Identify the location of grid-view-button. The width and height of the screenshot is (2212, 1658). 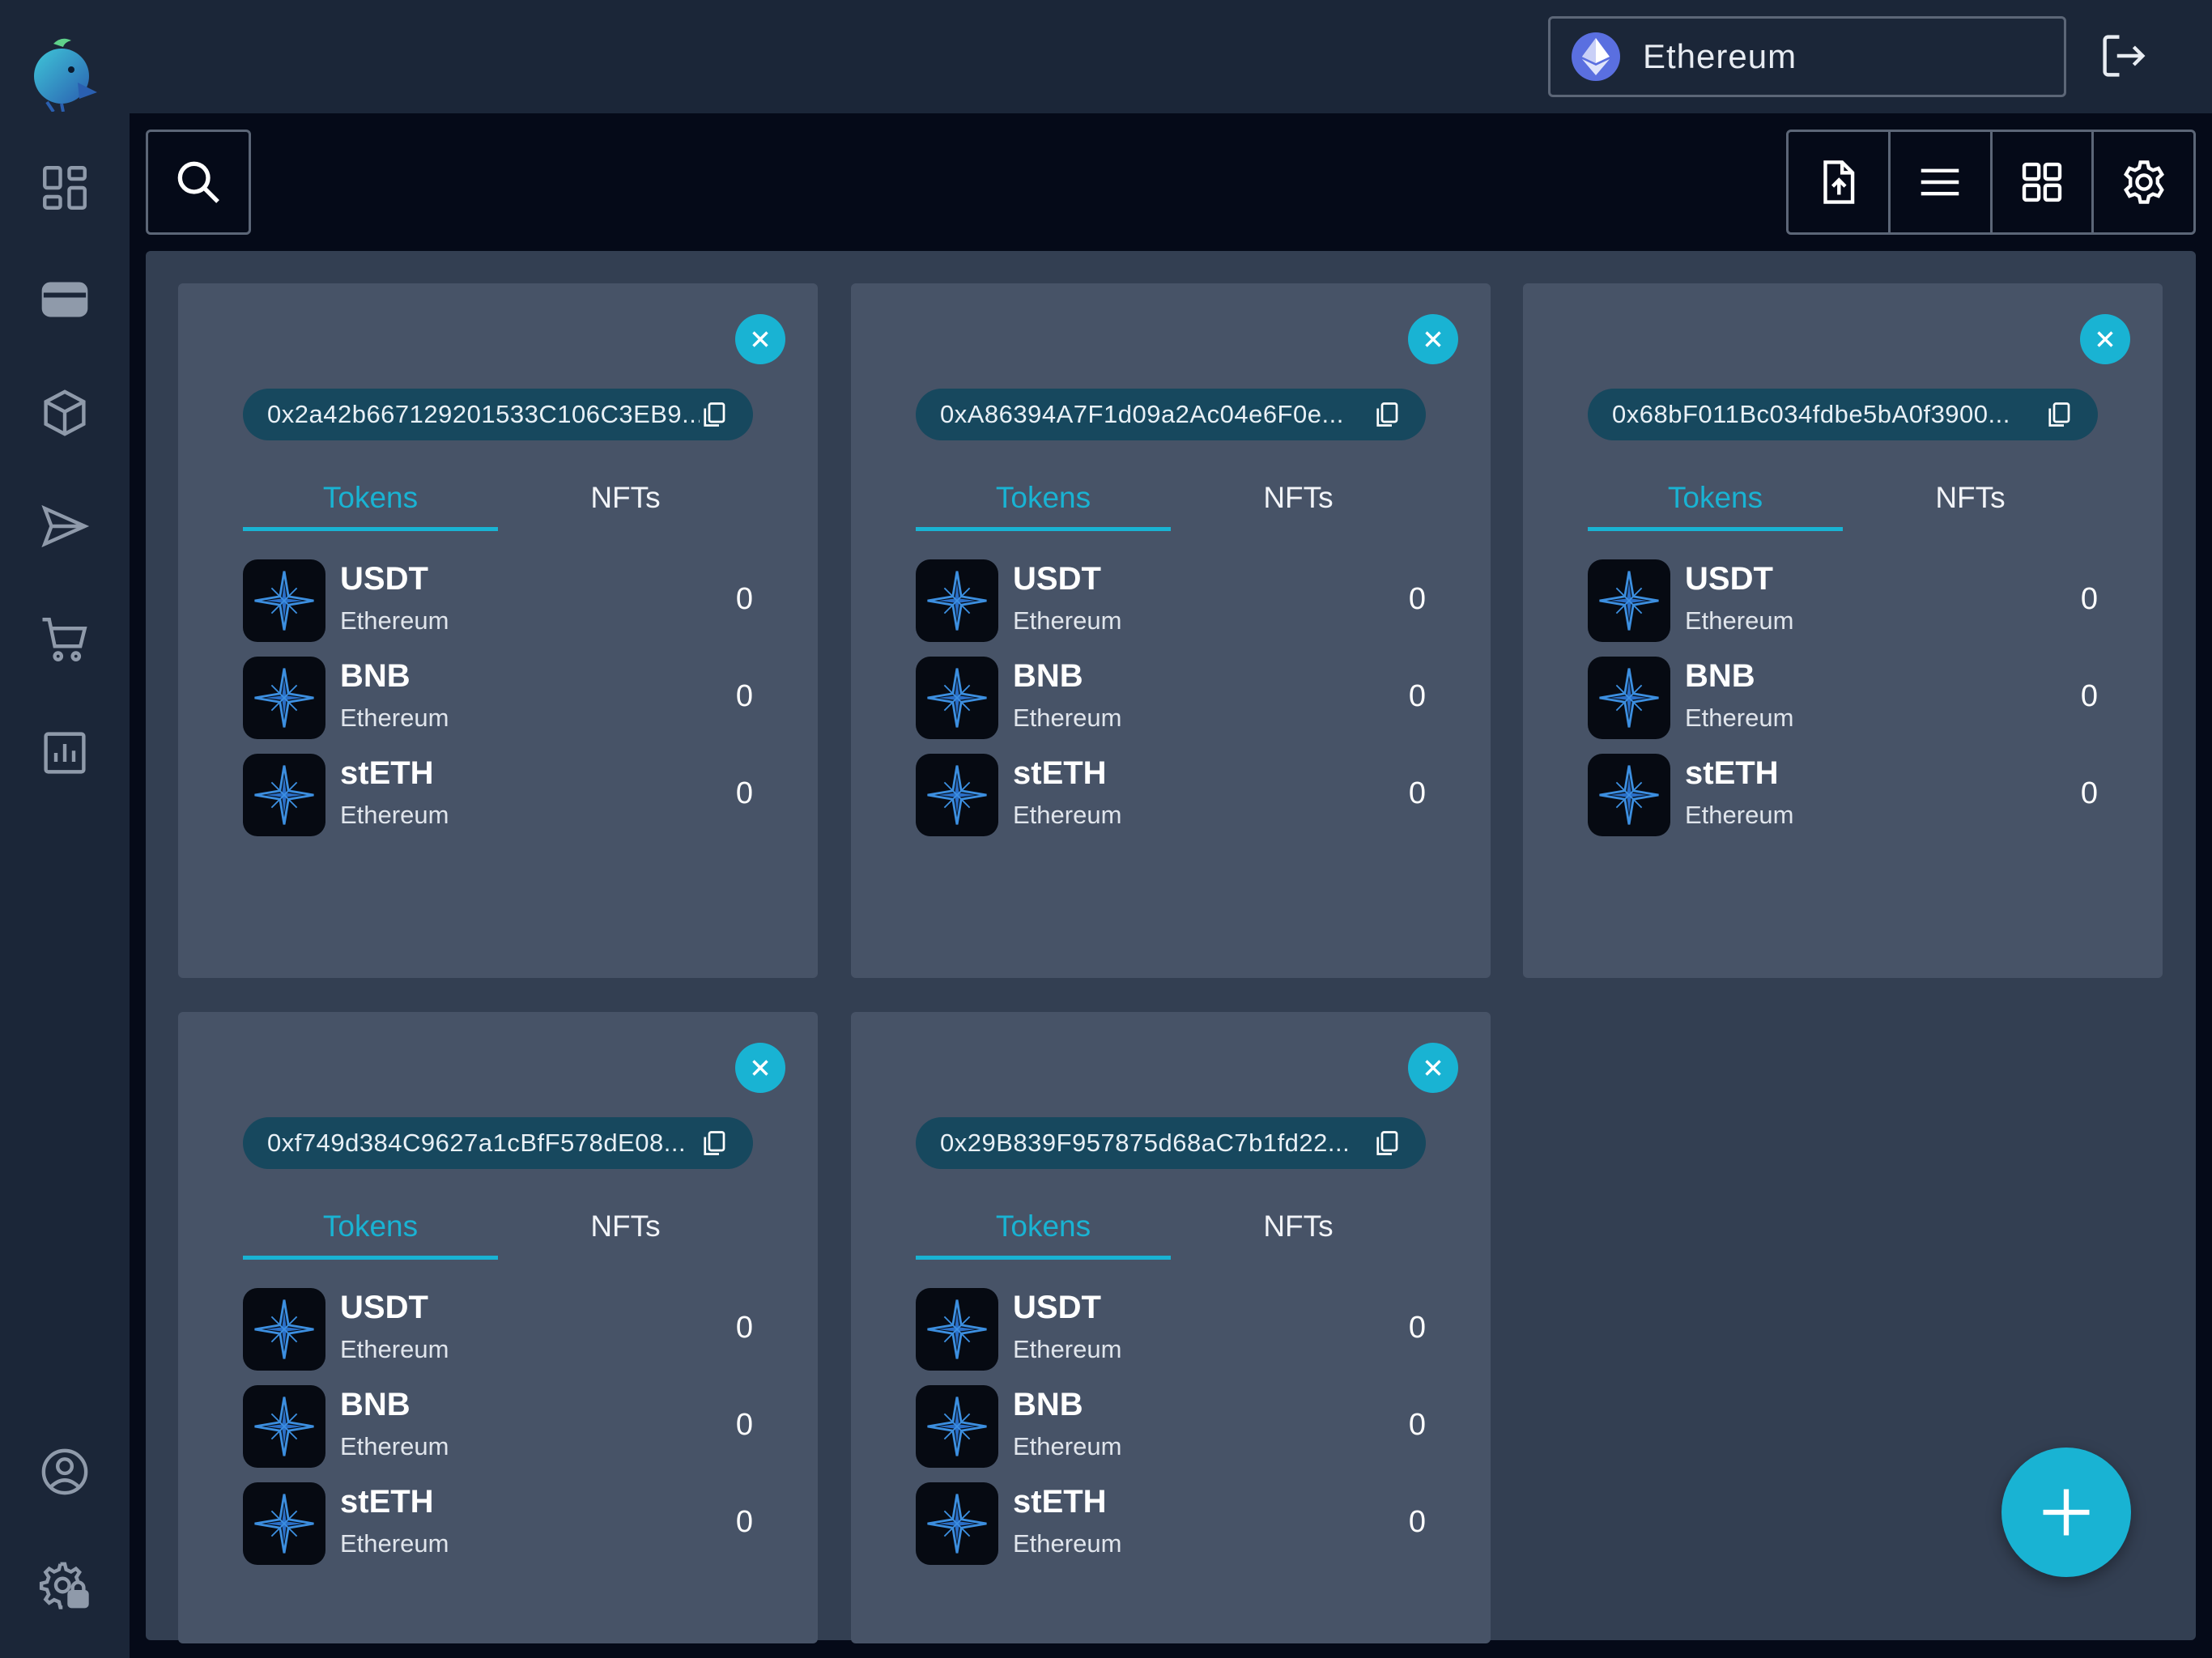
(2044, 182).